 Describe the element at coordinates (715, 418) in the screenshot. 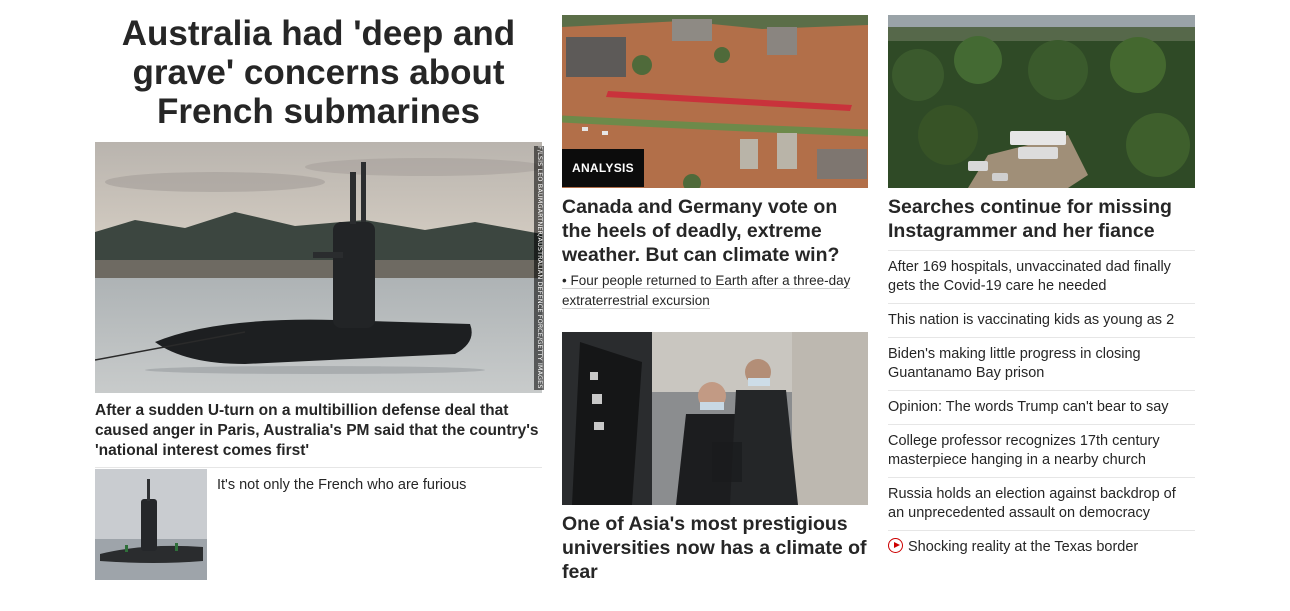

I see `university-protest-image` at that location.